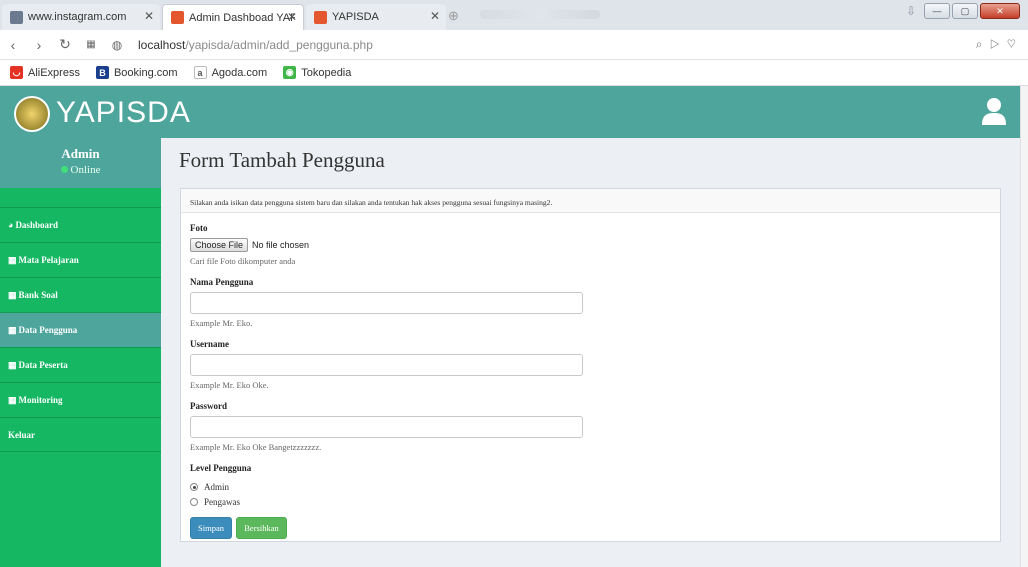 Image resolution: width=1028 pixels, height=567 pixels. I want to click on radio-checked-icon, so click(194, 487).